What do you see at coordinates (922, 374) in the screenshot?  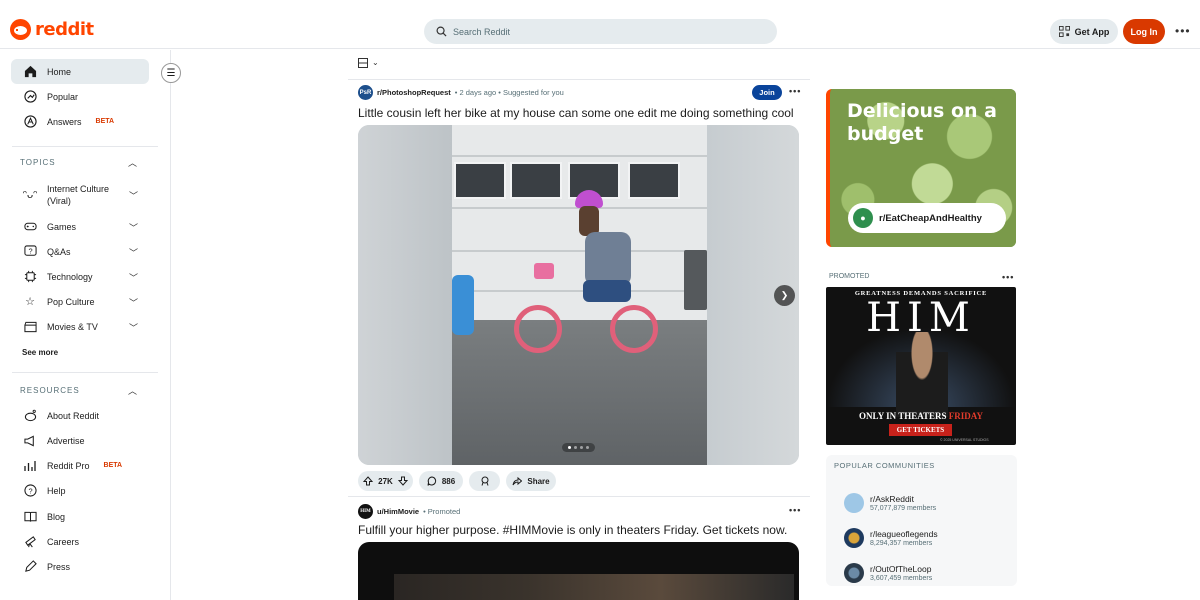 I see `poster-figure` at bounding box center [922, 374].